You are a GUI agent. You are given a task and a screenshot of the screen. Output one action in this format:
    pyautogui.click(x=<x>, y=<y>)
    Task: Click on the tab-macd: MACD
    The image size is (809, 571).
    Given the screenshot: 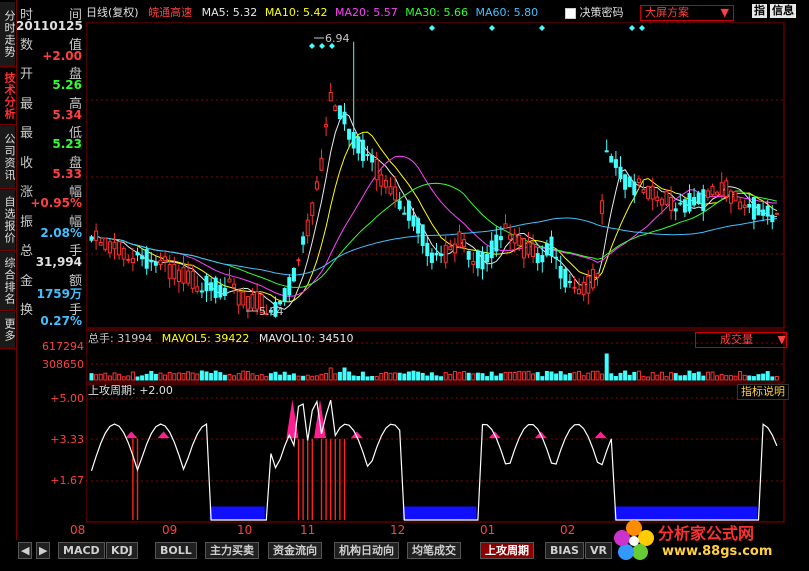 What is the action you would take?
    pyautogui.click(x=81, y=550)
    